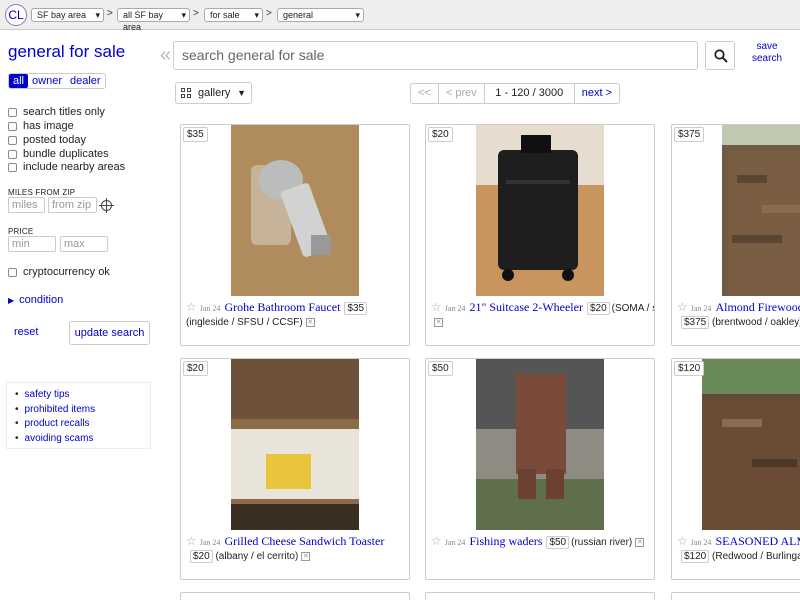 Image resolution: width=800 pixels, height=600 pixels. Describe the element at coordinates (602, 542) in the screenshot. I see `listing-location: (russian river)` at that location.